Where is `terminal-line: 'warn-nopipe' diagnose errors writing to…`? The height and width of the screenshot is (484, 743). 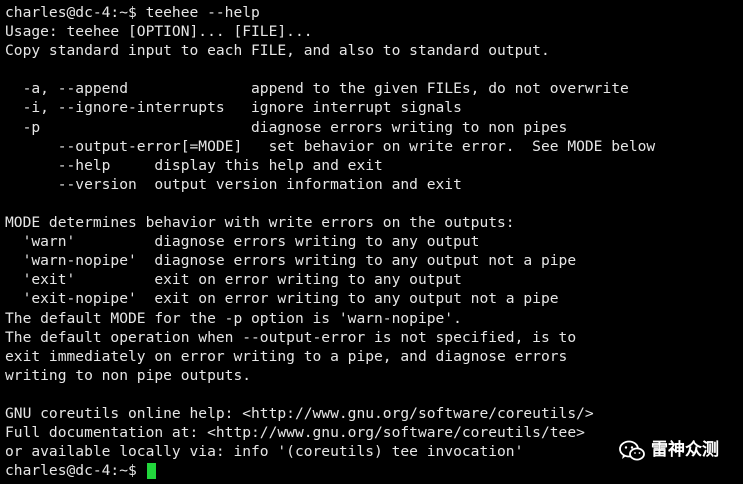
terminal-line: 'warn-nopipe' diagnose errors writing to… is located at coordinates (291, 261).